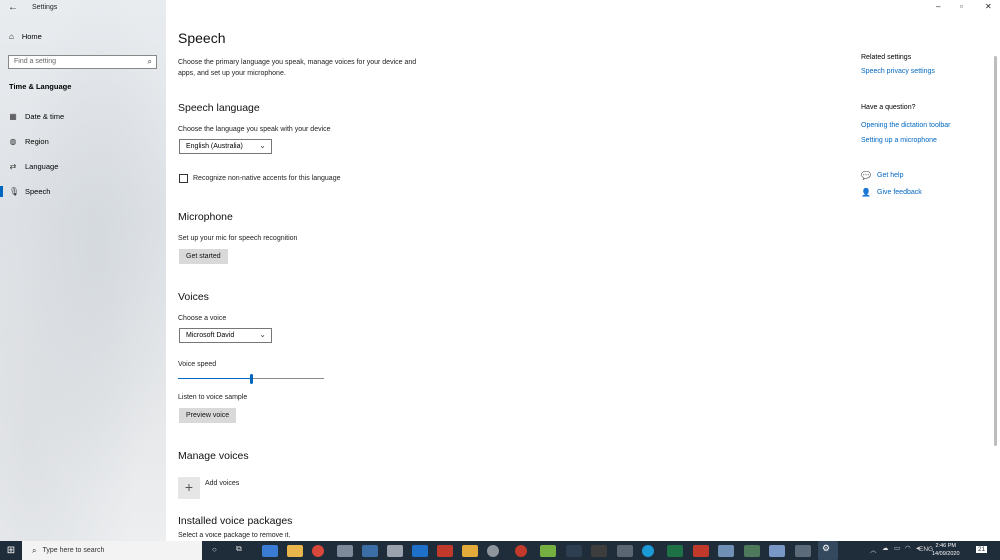  I want to click on taskbar-search: ⌕ Type here to search, so click(112, 550).